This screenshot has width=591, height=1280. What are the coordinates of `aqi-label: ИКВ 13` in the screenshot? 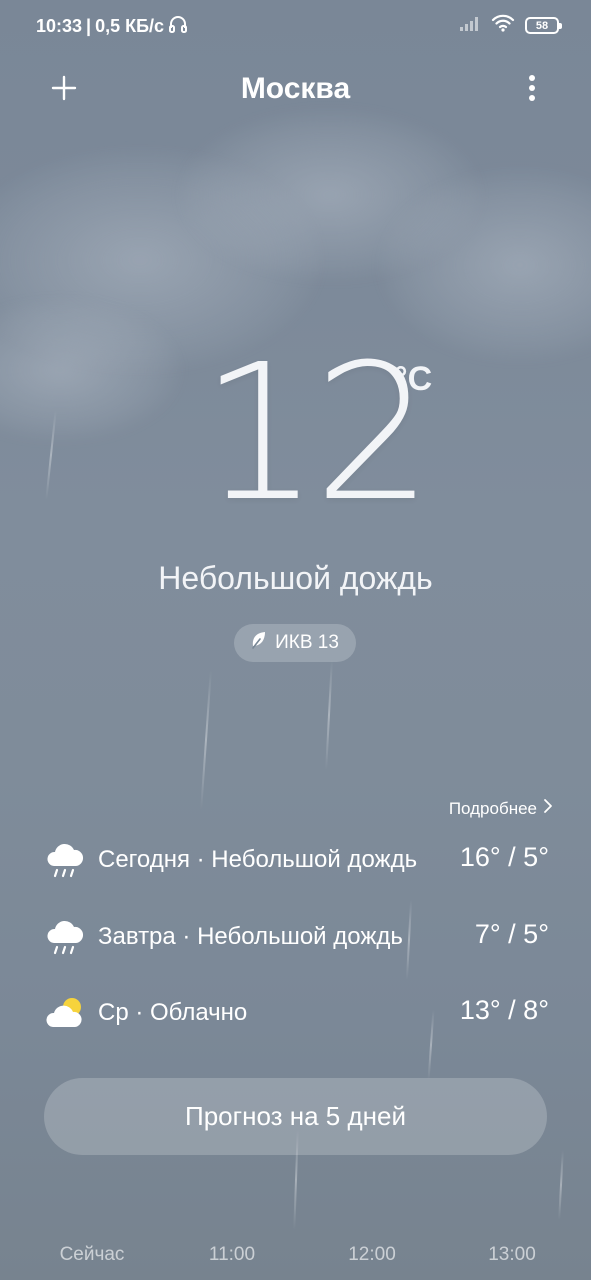 It's located at (307, 642).